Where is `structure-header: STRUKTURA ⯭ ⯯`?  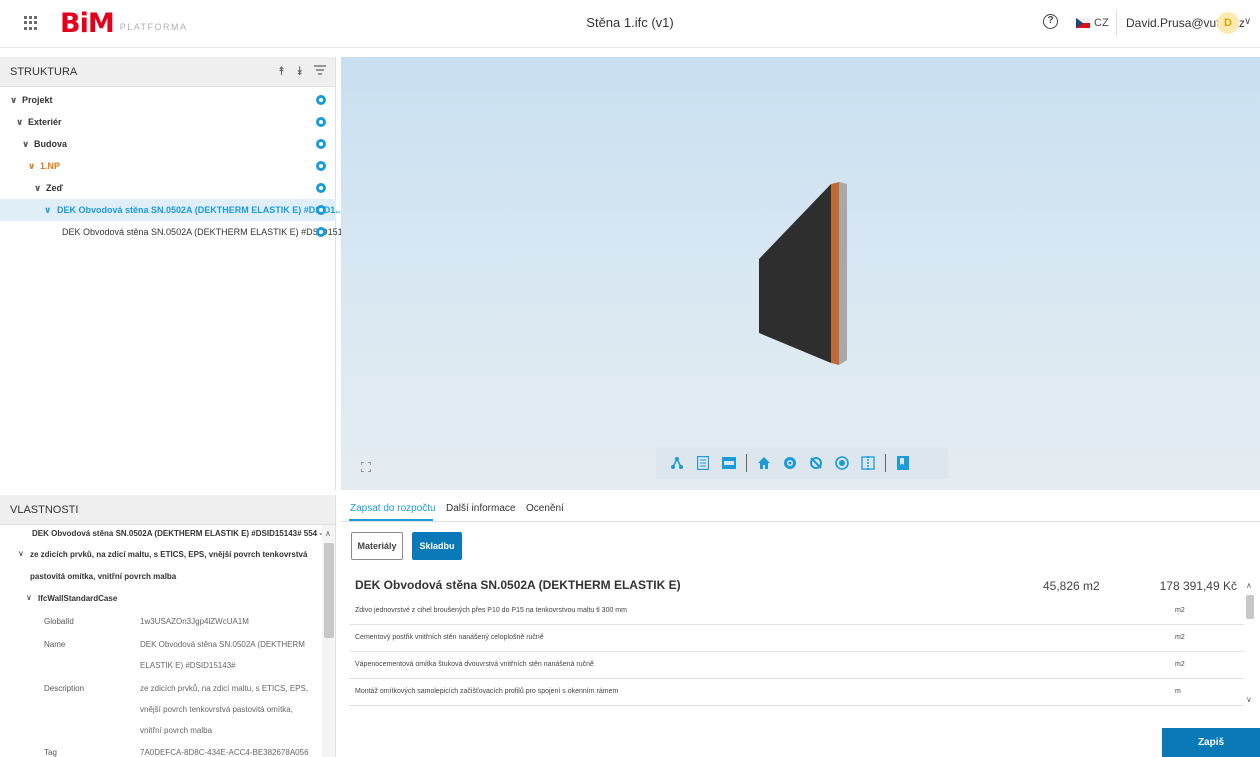 structure-header: STRUKTURA ⯭ ⯯ is located at coordinates (167, 72).